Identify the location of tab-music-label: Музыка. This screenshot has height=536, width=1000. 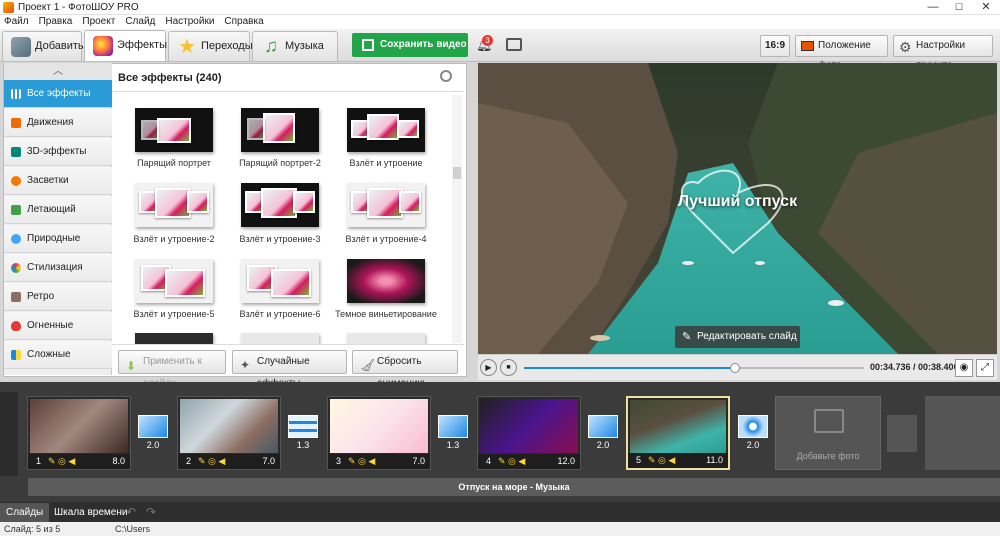
(304, 46).